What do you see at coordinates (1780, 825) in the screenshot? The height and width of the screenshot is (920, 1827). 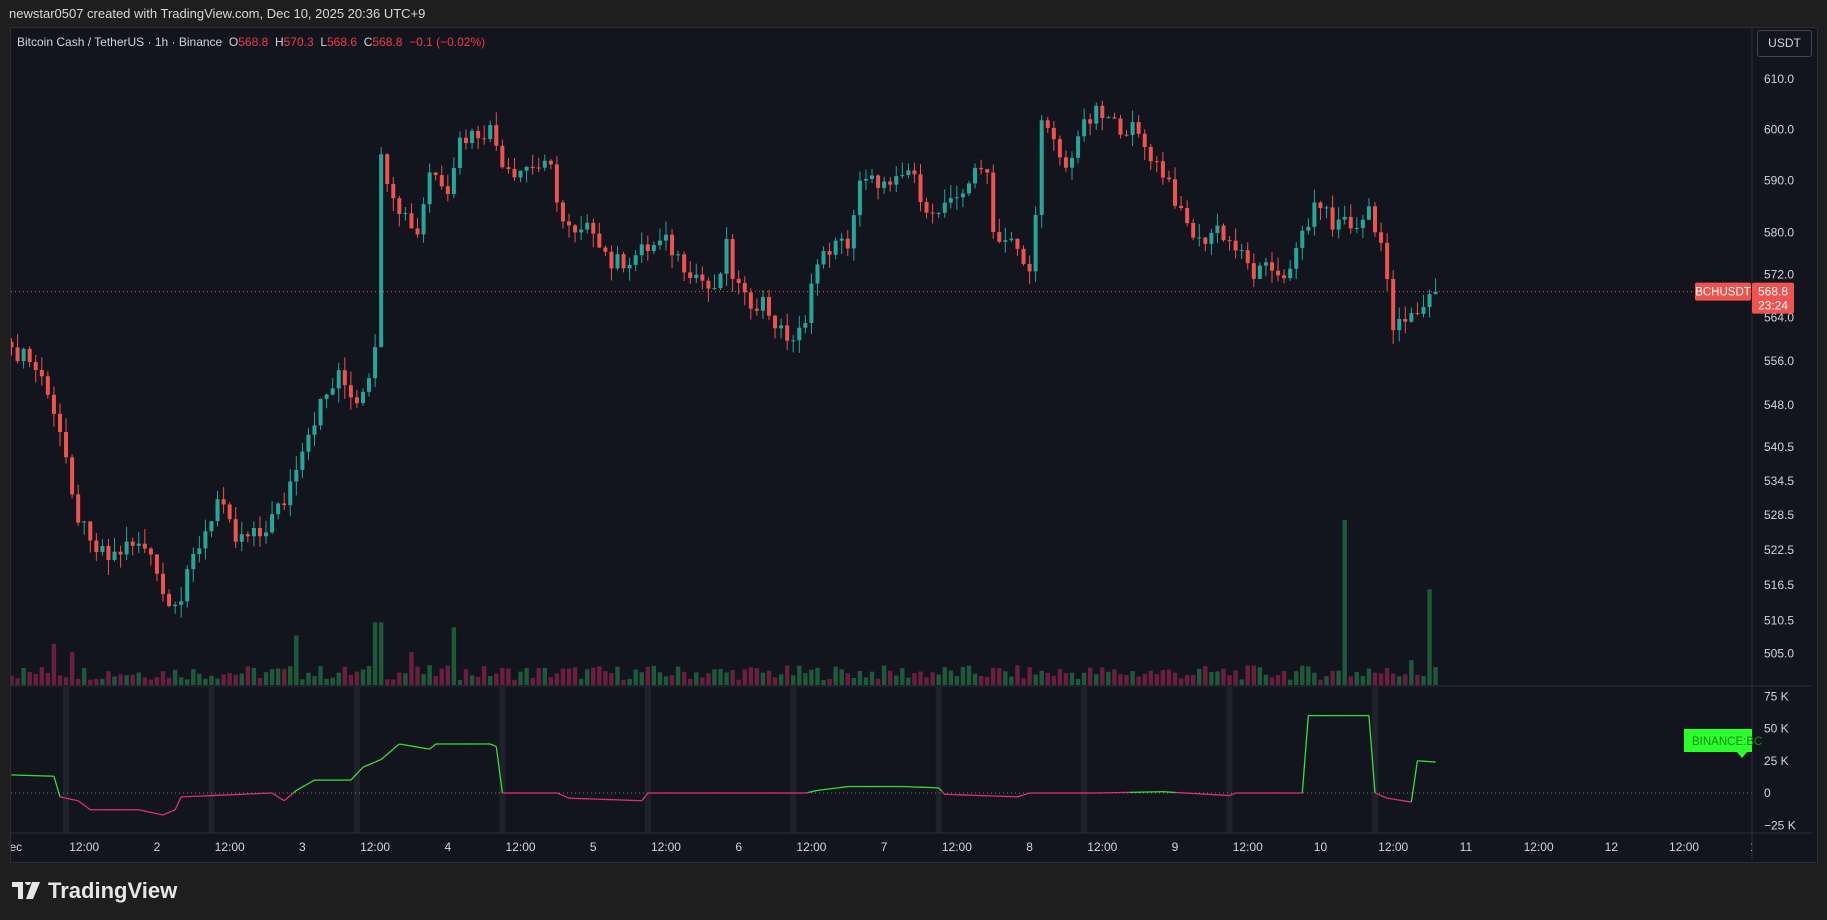 I see `indicator-tick-label: −25 K` at bounding box center [1780, 825].